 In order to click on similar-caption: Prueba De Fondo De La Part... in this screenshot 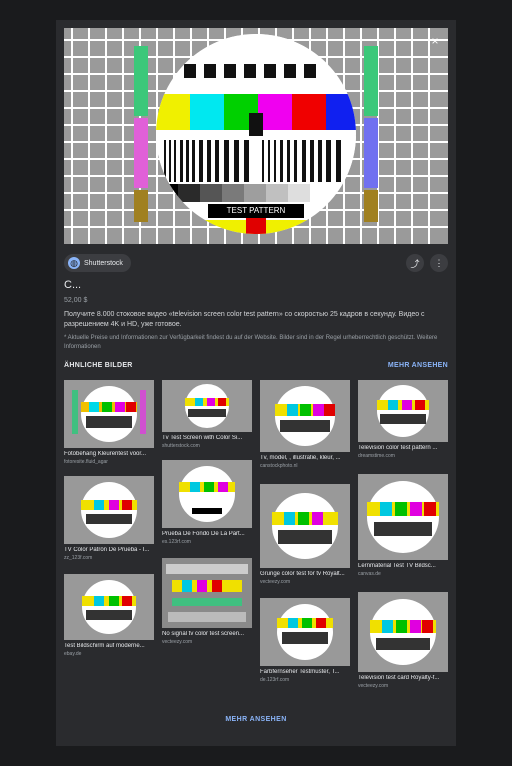, I will do `click(203, 534)`.